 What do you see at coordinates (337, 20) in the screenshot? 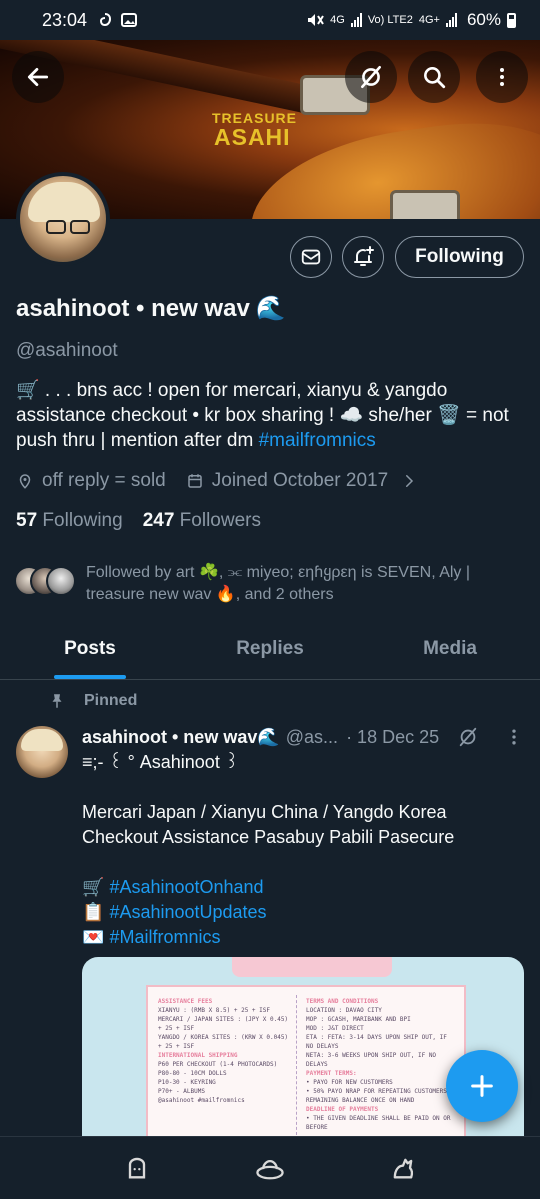
I see `network-4g-label: 4G` at bounding box center [337, 20].